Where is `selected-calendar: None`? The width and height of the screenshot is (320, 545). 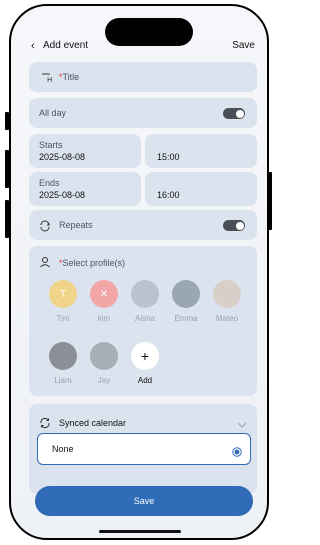 selected-calendar: None is located at coordinates (63, 449).